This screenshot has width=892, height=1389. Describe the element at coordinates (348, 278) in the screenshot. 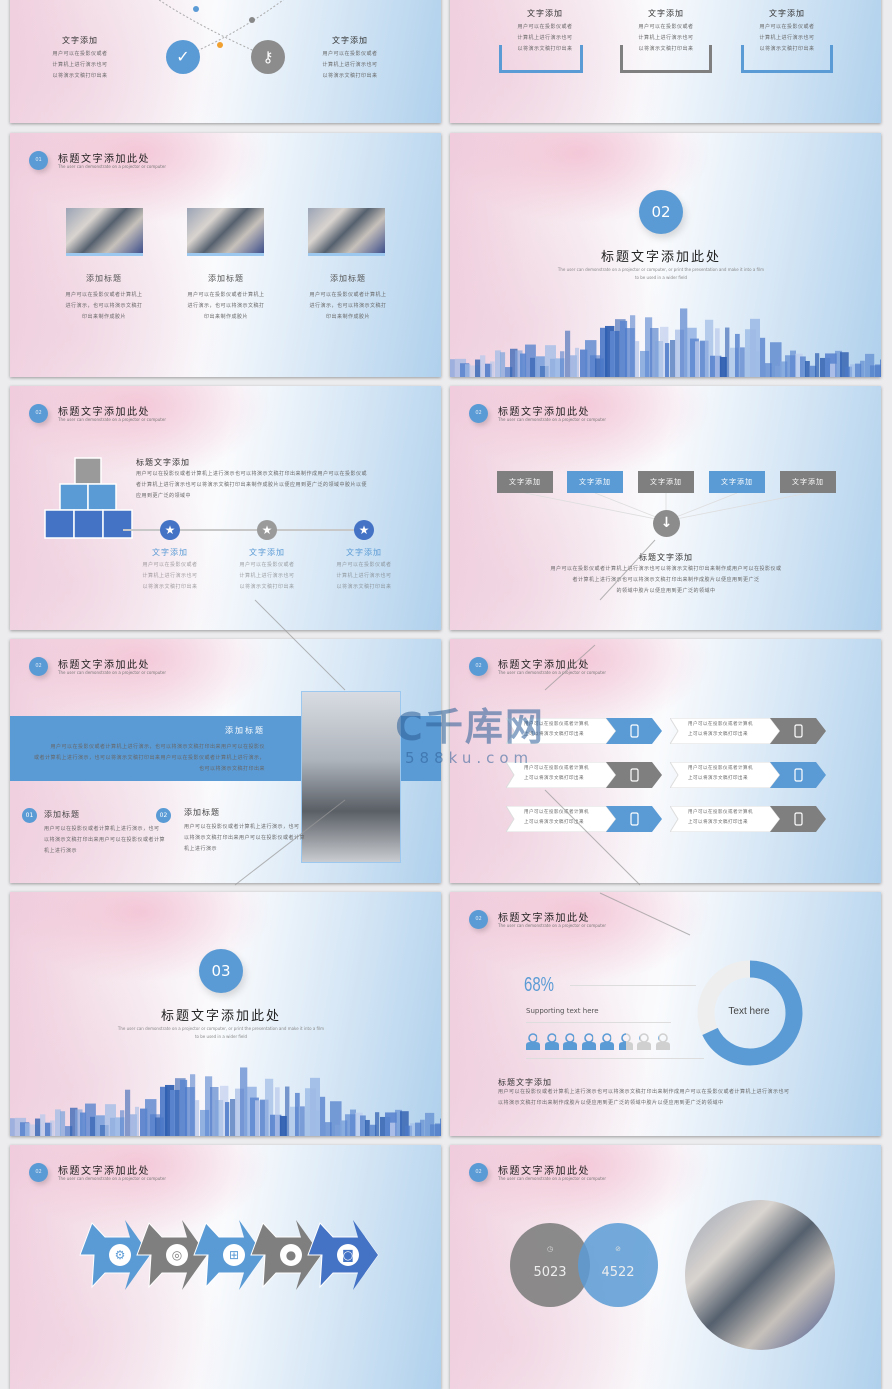

I see `card-title: 添加标题` at that location.